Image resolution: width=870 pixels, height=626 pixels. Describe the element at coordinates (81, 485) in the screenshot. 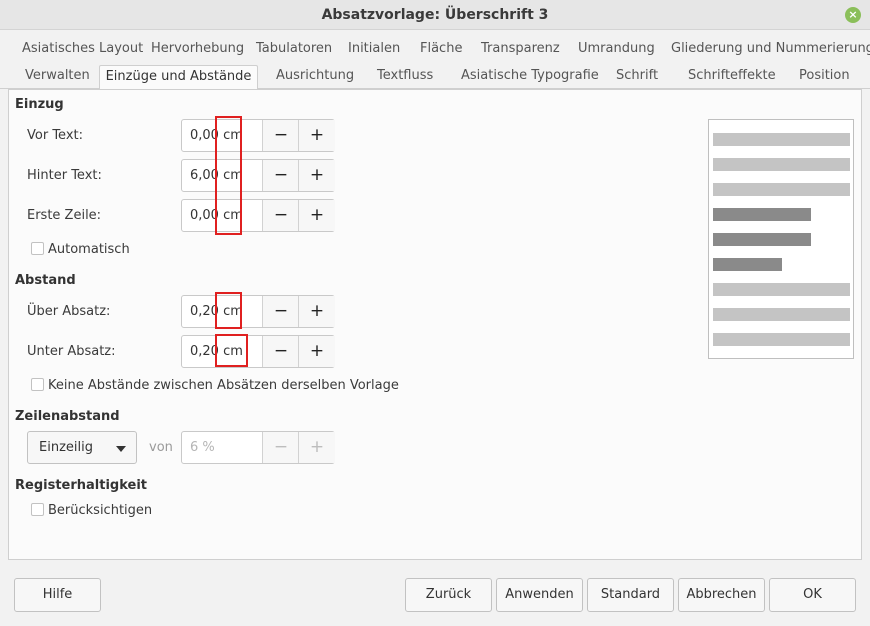

I see `registerhaltigkeit-heading: Registerhaltigkeit` at that location.